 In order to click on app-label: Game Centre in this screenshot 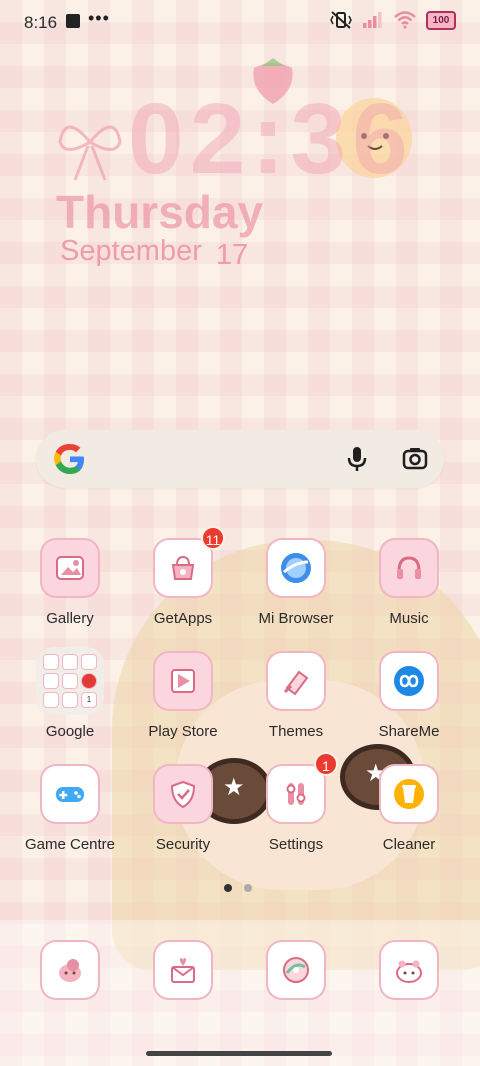, I will do `click(70, 844)`.